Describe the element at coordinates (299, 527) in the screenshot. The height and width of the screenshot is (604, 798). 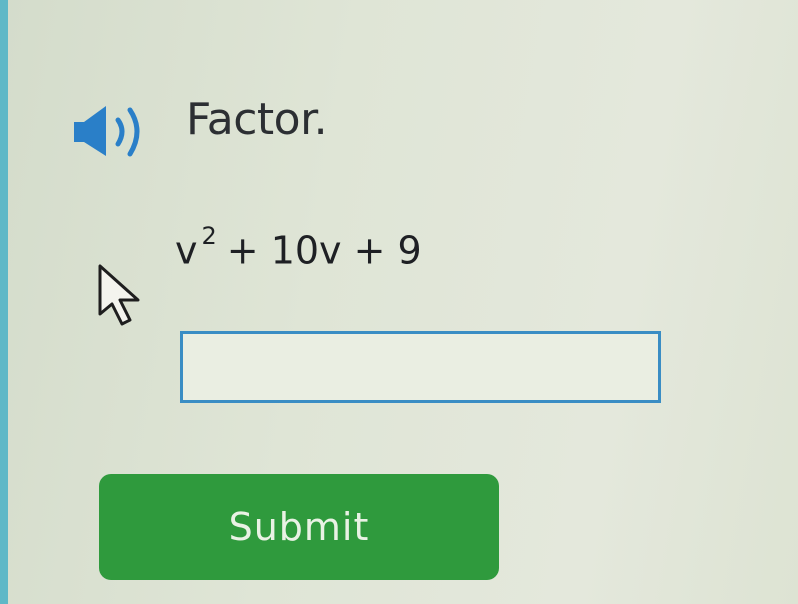
I see `submit-button: Submit` at that location.